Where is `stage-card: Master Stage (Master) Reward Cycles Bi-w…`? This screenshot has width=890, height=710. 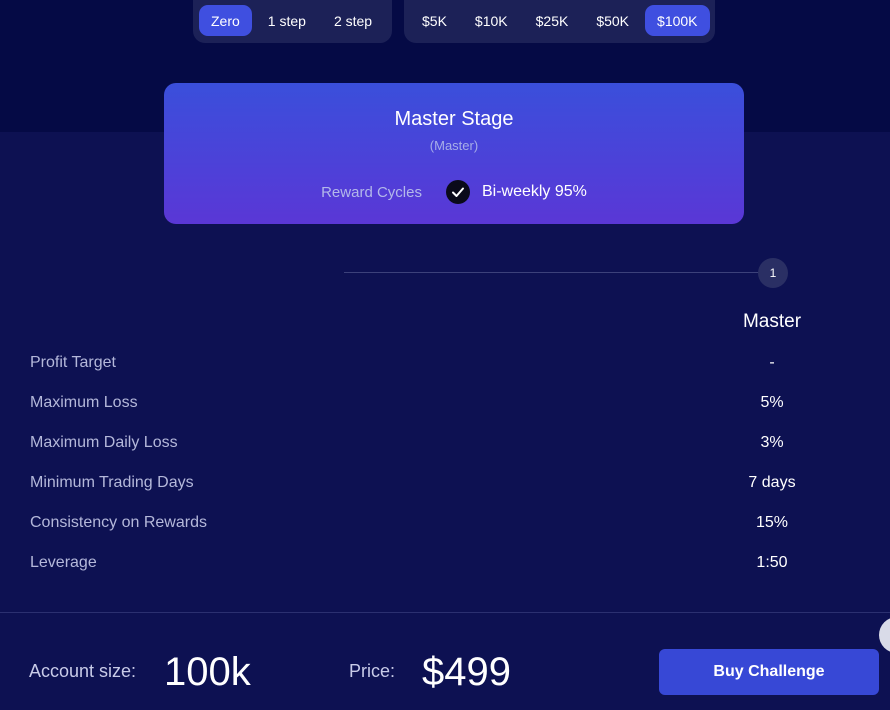
stage-card: Master Stage (Master) Reward Cycles Bi-w… is located at coordinates (454, 153).